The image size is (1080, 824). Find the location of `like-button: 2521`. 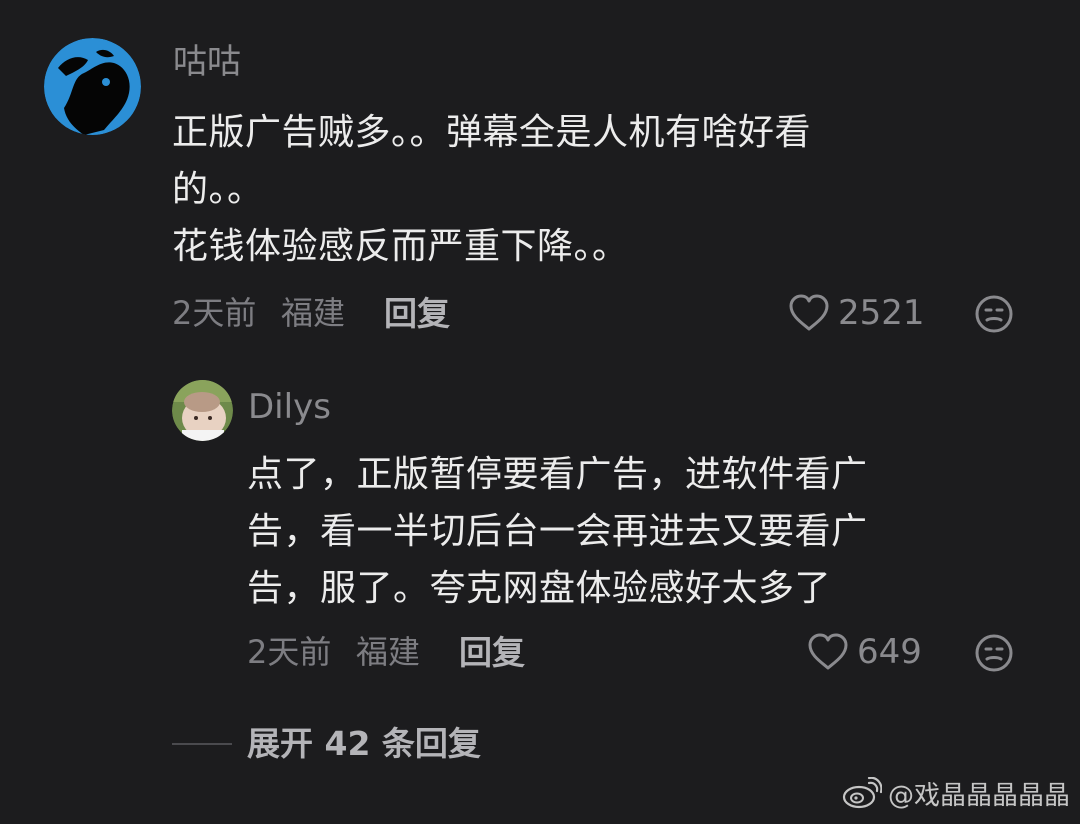

like-button: 2521 is located at coordinates (856, 313).